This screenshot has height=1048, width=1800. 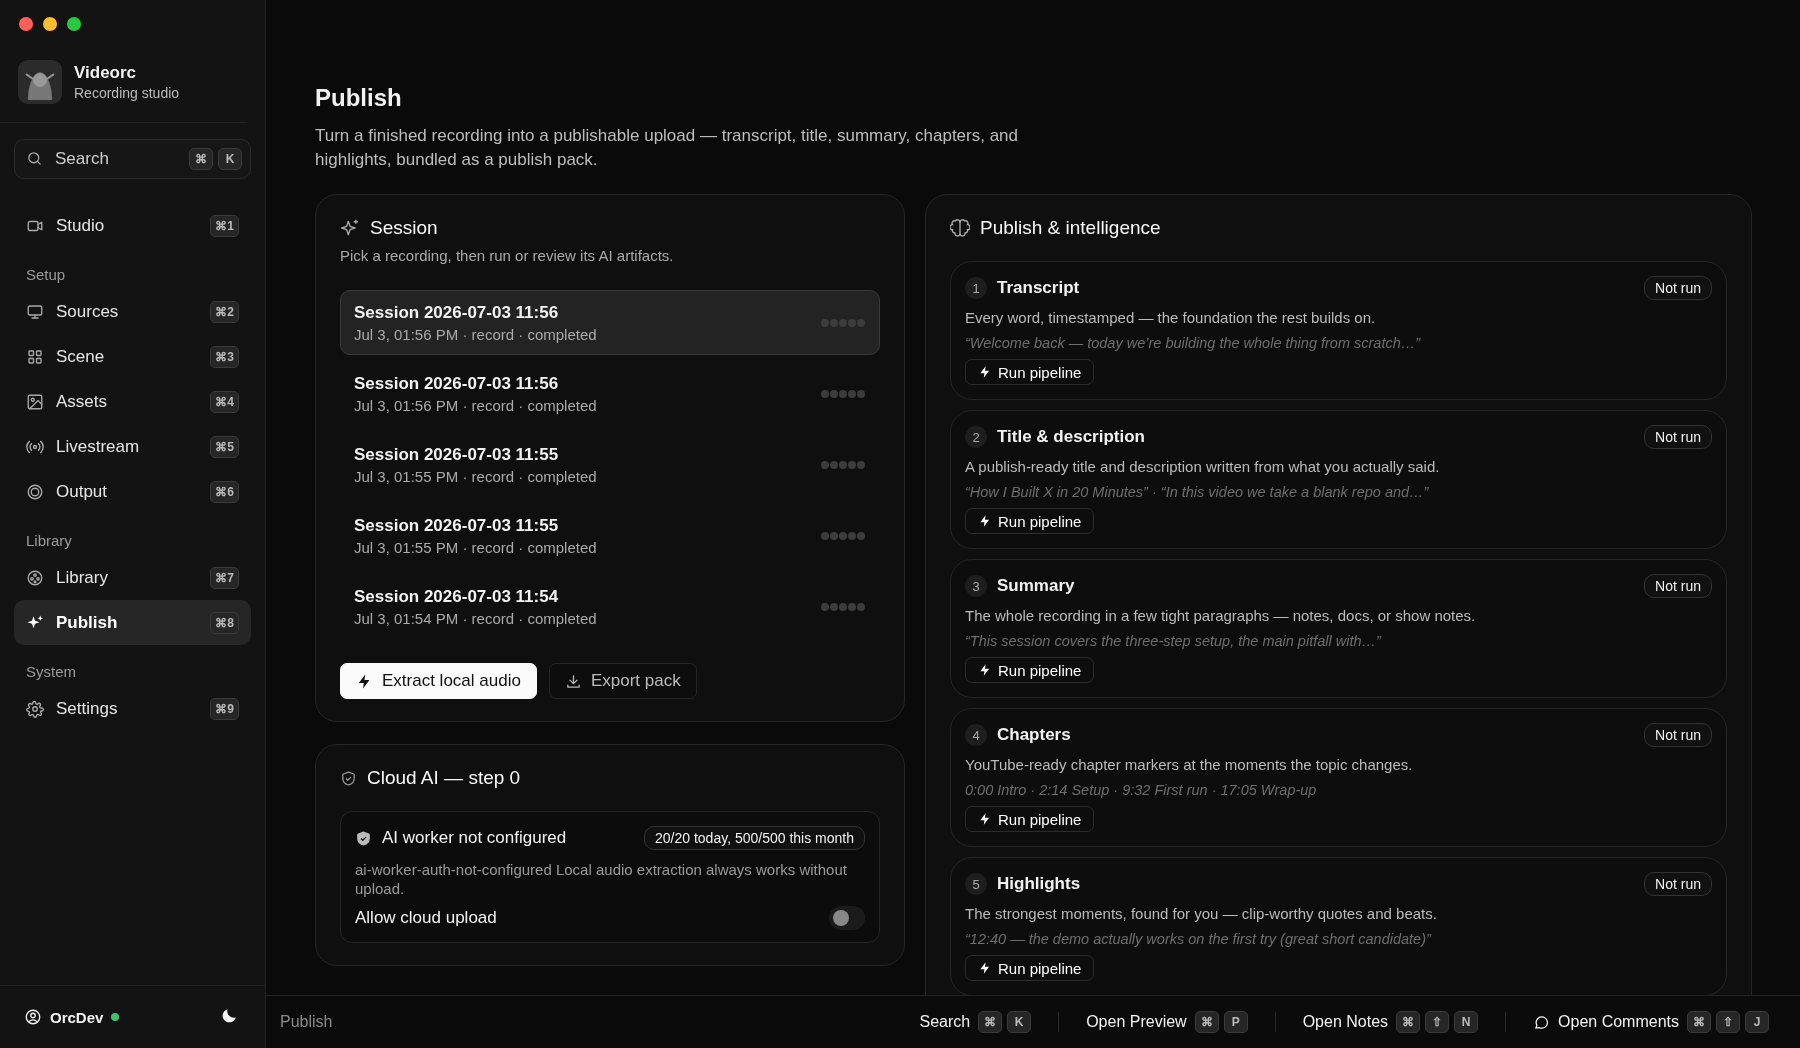 What do you see at coordinates (33, 1017) in the screenshot?
I see `user-icon` at bounding box center [33, 1017].